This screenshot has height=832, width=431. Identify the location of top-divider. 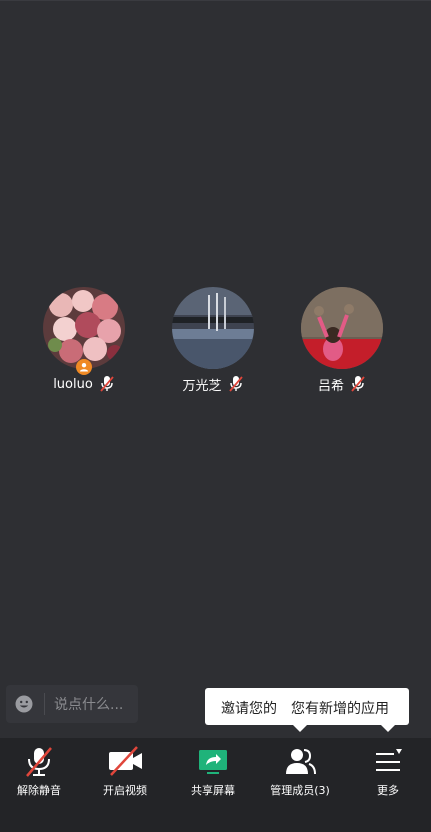
(215, 0).